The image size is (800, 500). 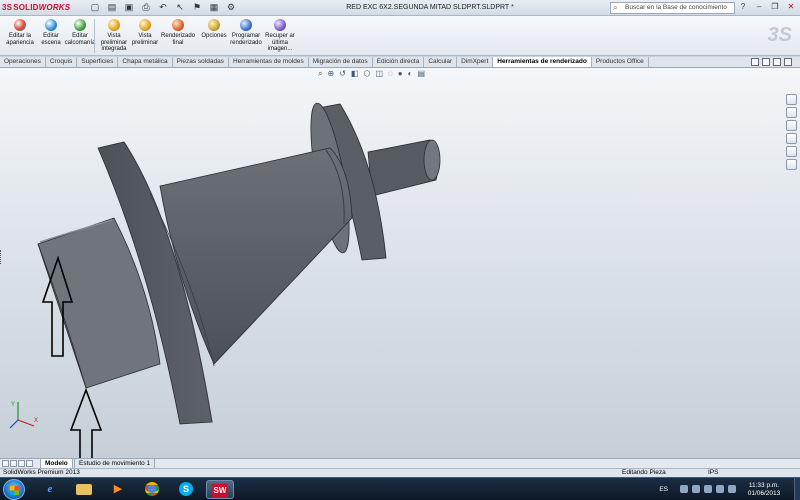 I want to click on window-controls: ? – ❐ ✕, so click(x=767, y=7).